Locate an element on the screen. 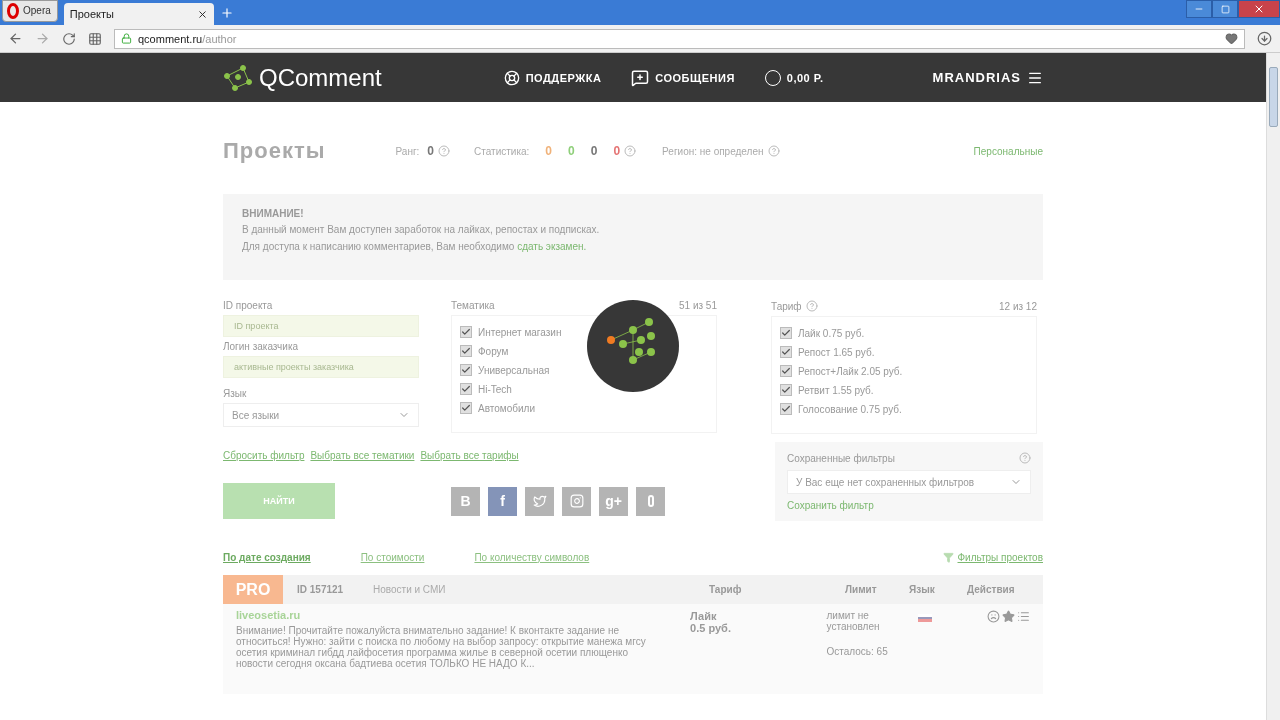  tariff-label: Ретвит 1.55 руб. is located at coordinates (836, 390).